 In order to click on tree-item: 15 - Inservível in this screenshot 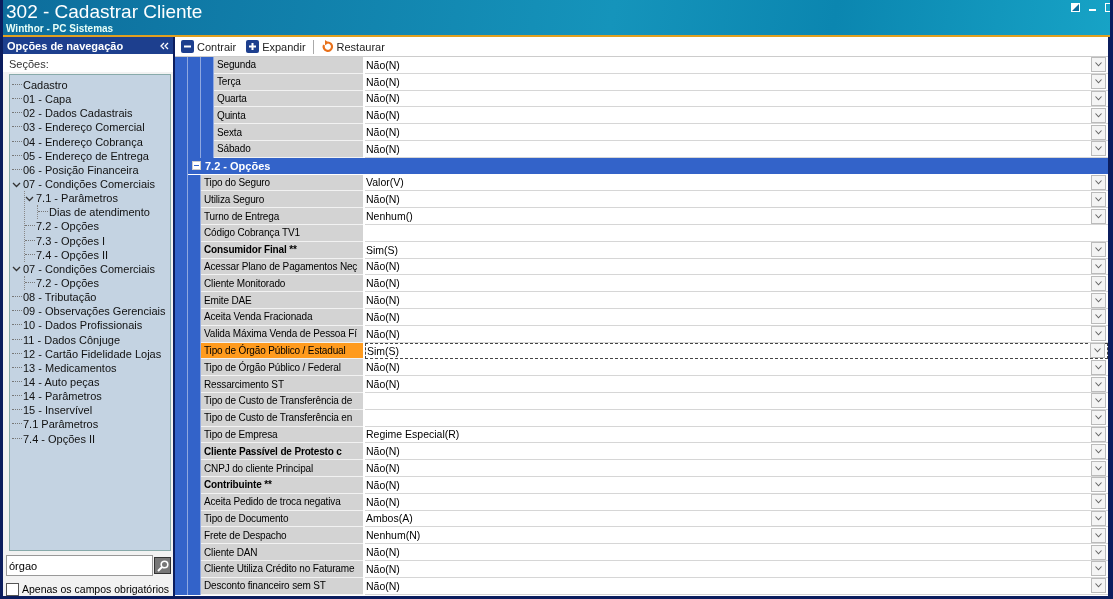, I will do `click(58, 410)`.